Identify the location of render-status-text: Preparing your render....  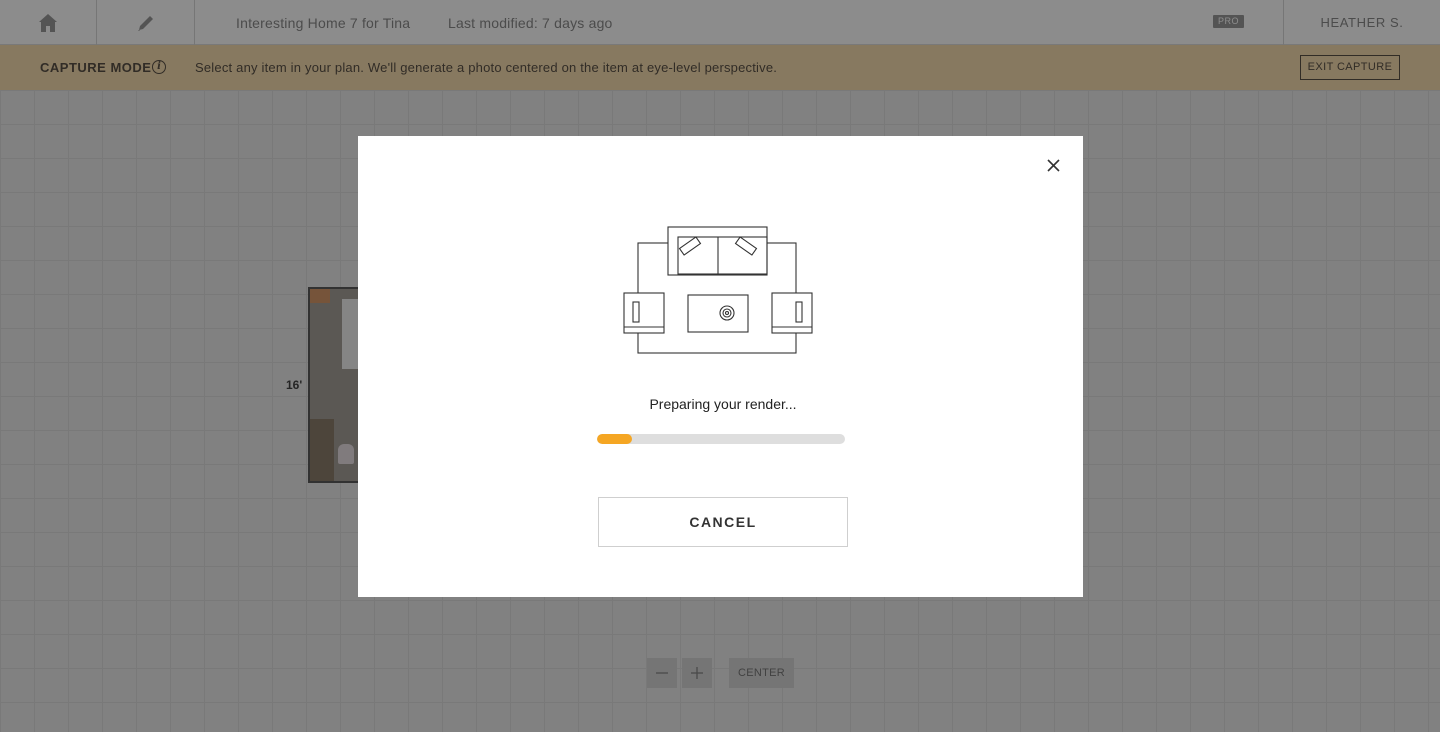
(723, 404).